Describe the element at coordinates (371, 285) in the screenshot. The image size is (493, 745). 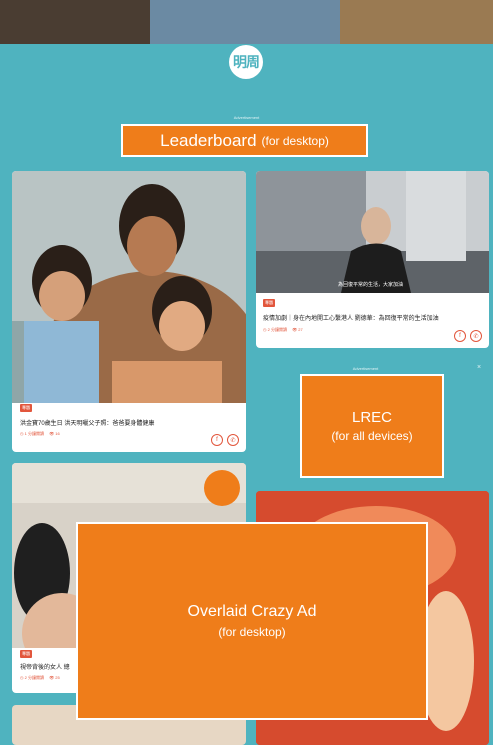
I see `video-subtitle: 為回復平常的生活，大家加油` at that location.